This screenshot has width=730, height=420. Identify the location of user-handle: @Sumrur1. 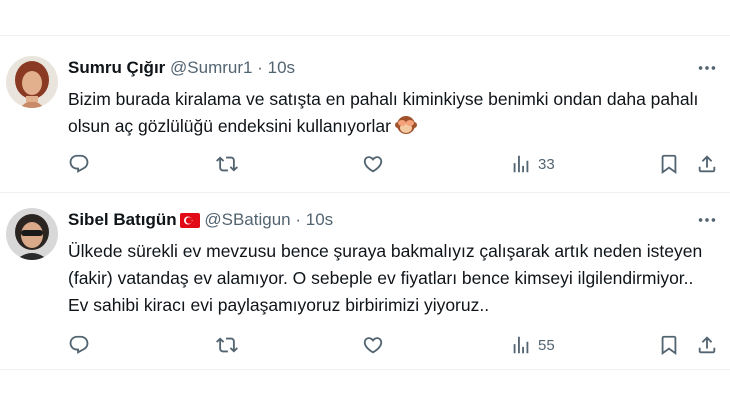
(211, 67).